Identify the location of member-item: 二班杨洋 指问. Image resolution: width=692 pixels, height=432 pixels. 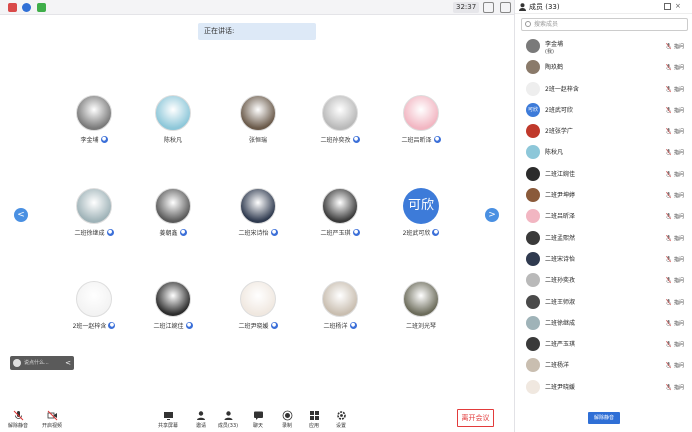
(603, 365).